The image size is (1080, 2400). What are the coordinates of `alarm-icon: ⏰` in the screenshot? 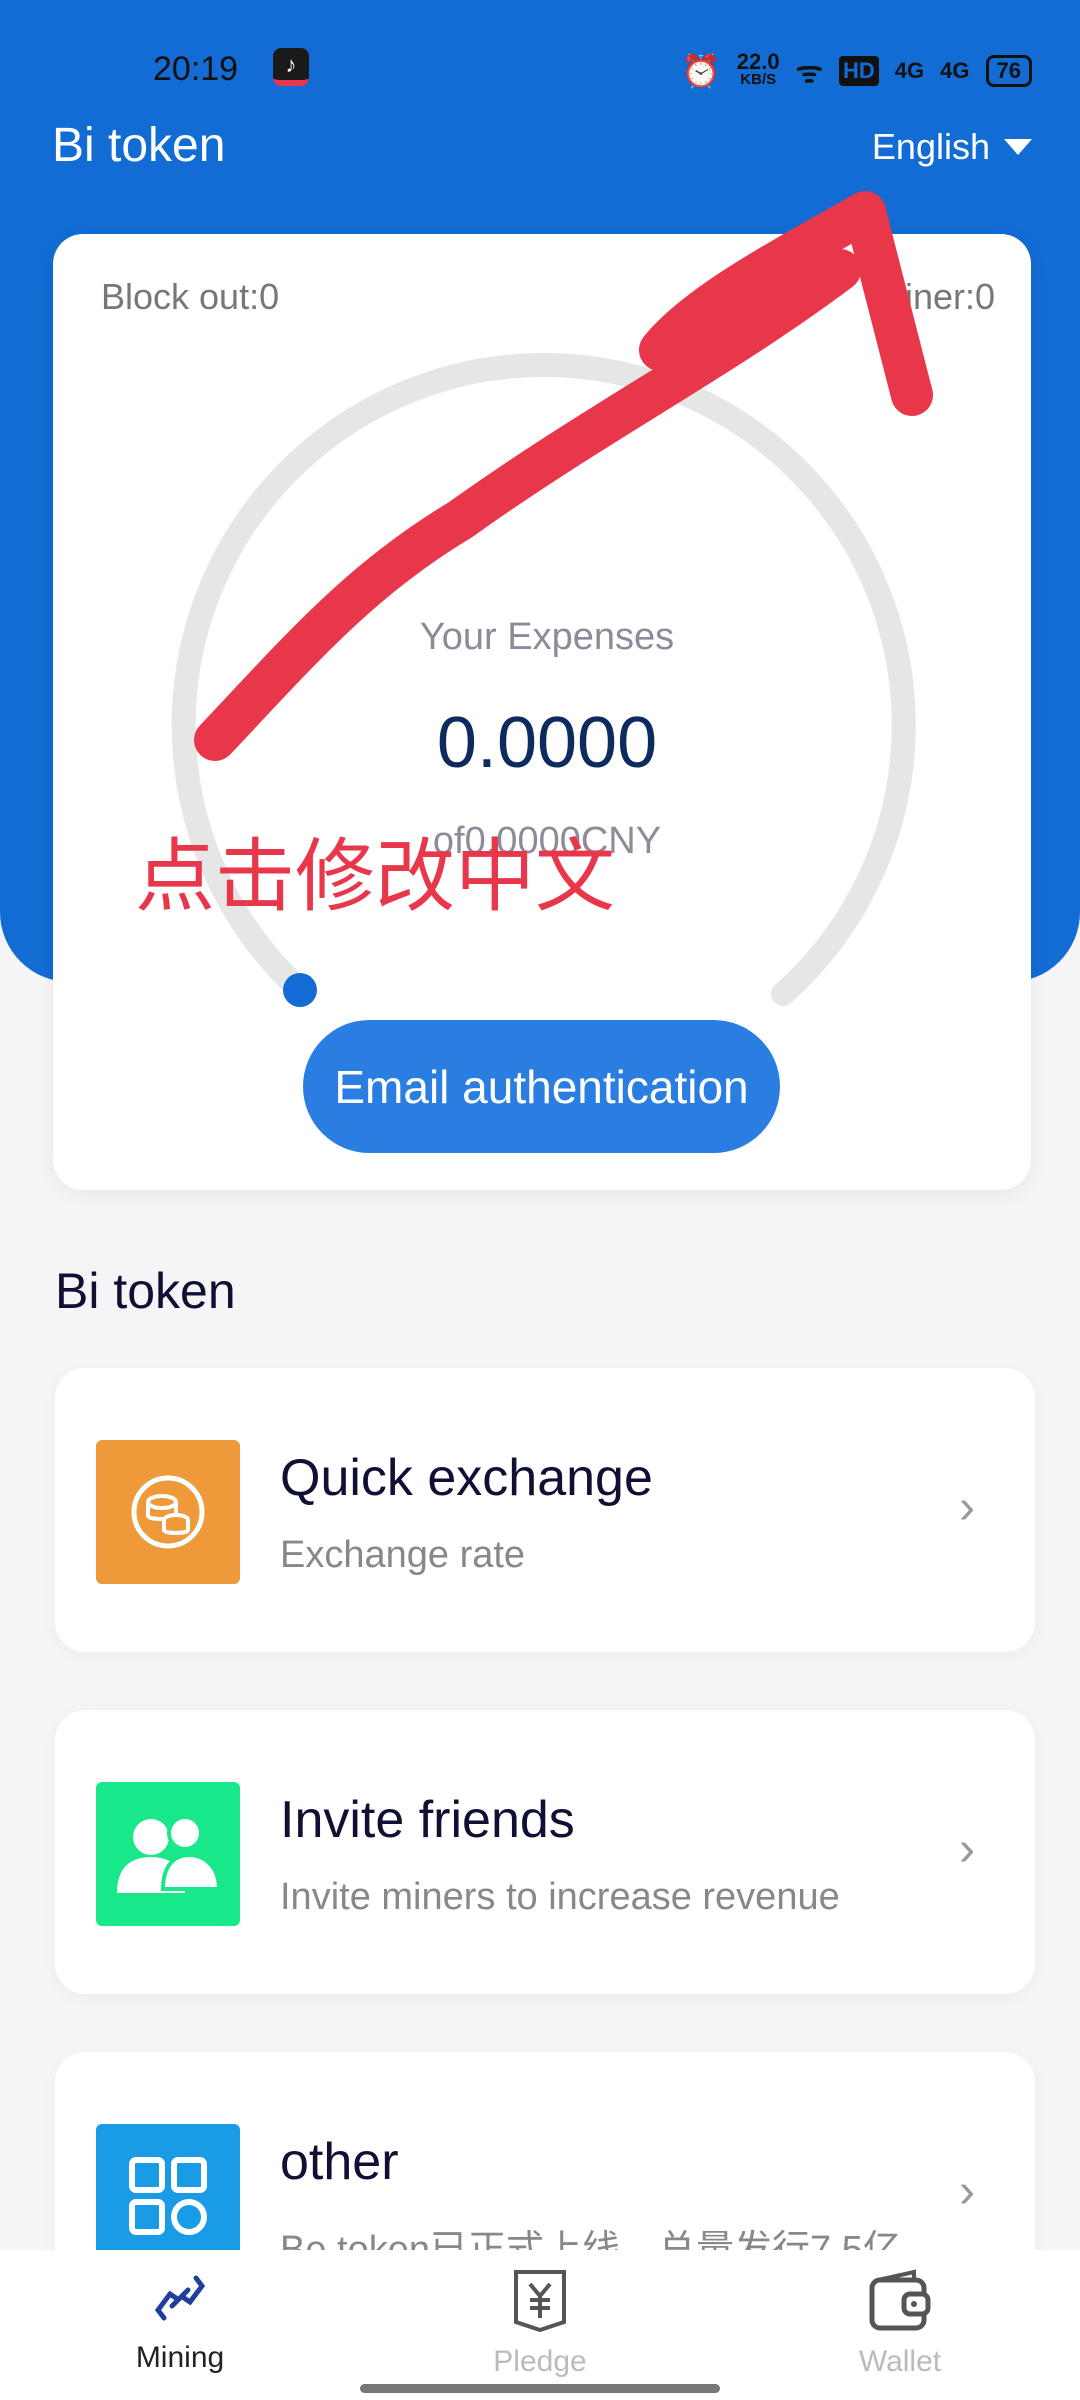 It's located at (700, 70).